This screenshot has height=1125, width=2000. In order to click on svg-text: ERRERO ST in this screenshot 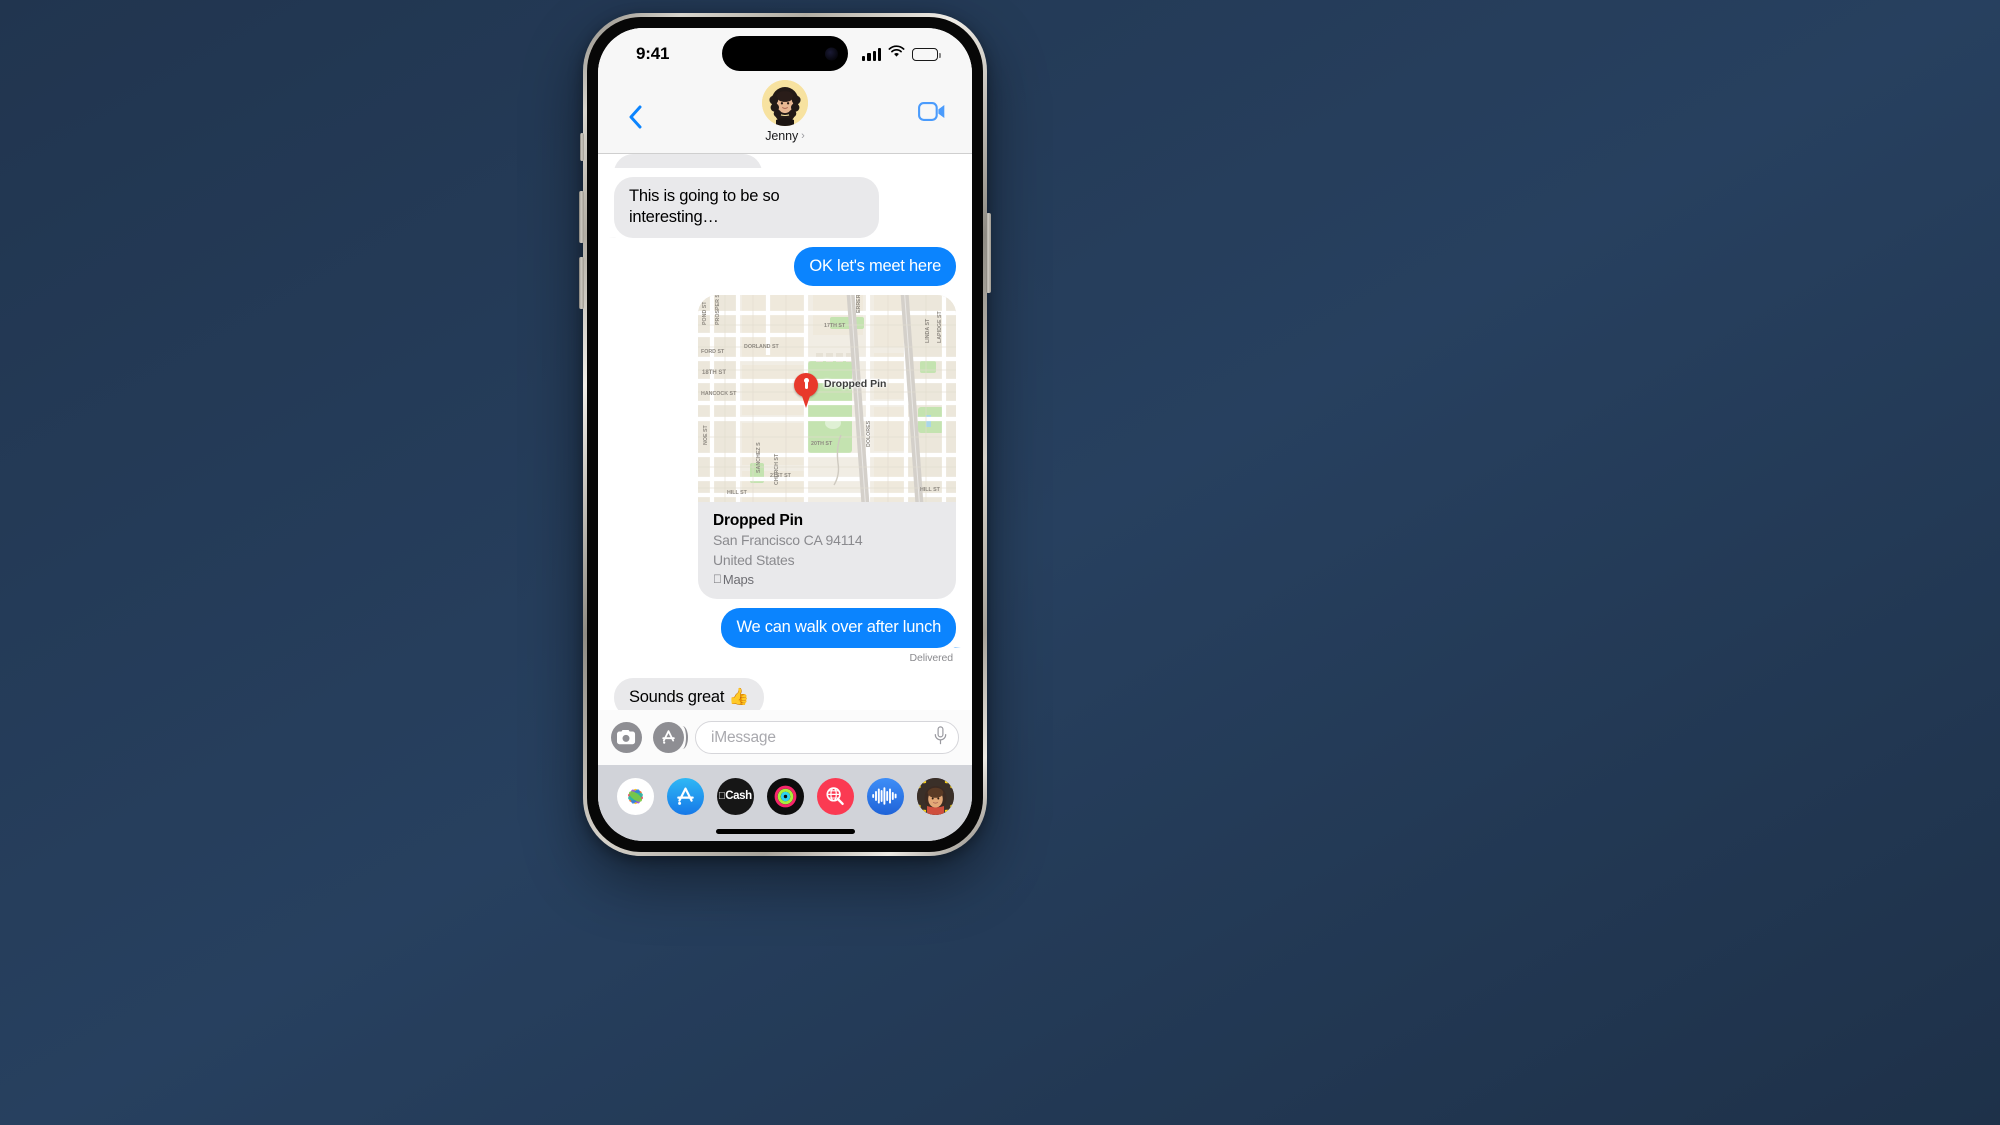, I will do `click(859, 304)`.